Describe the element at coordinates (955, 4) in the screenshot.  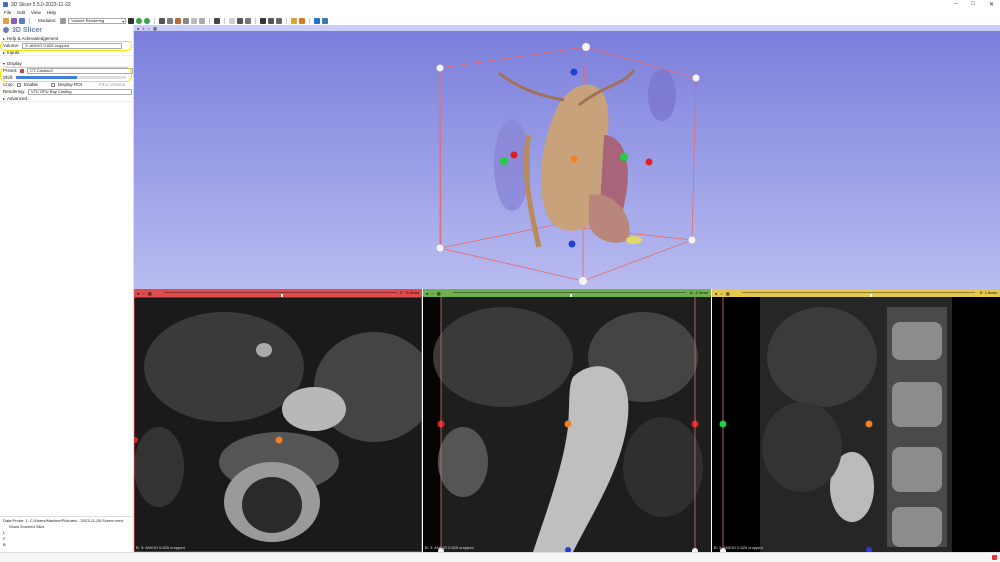
I see `minimize-icon: –` at that location.